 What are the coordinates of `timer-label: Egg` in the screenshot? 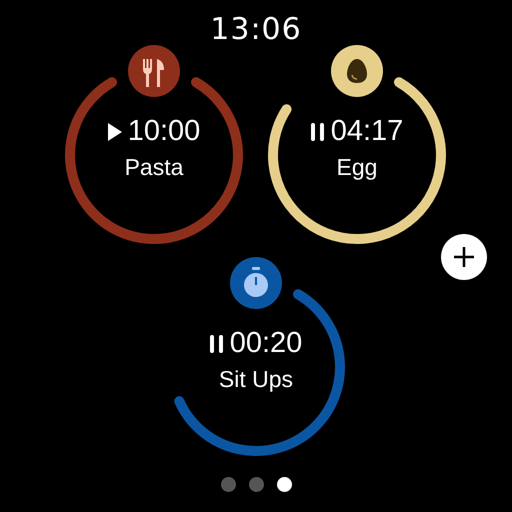 It's located at (357, 167).